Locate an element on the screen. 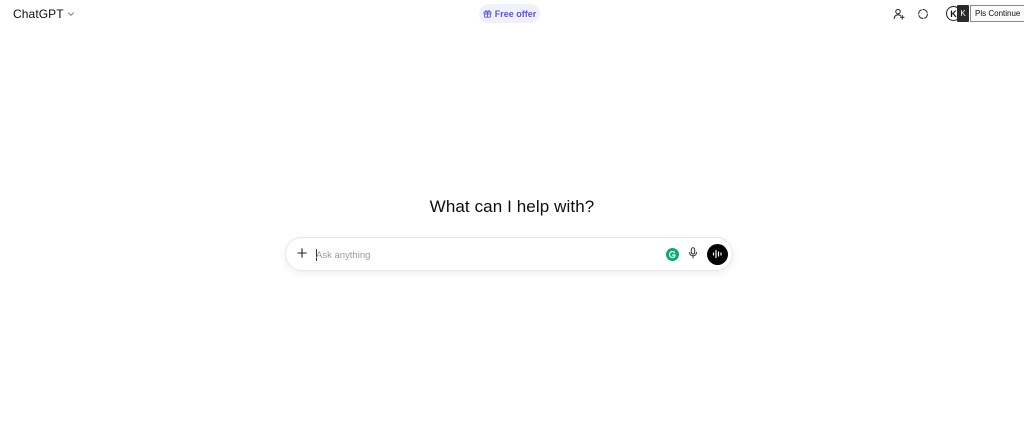 The image size is (1024, 428). attach-button is located at coordinates (302, 254).